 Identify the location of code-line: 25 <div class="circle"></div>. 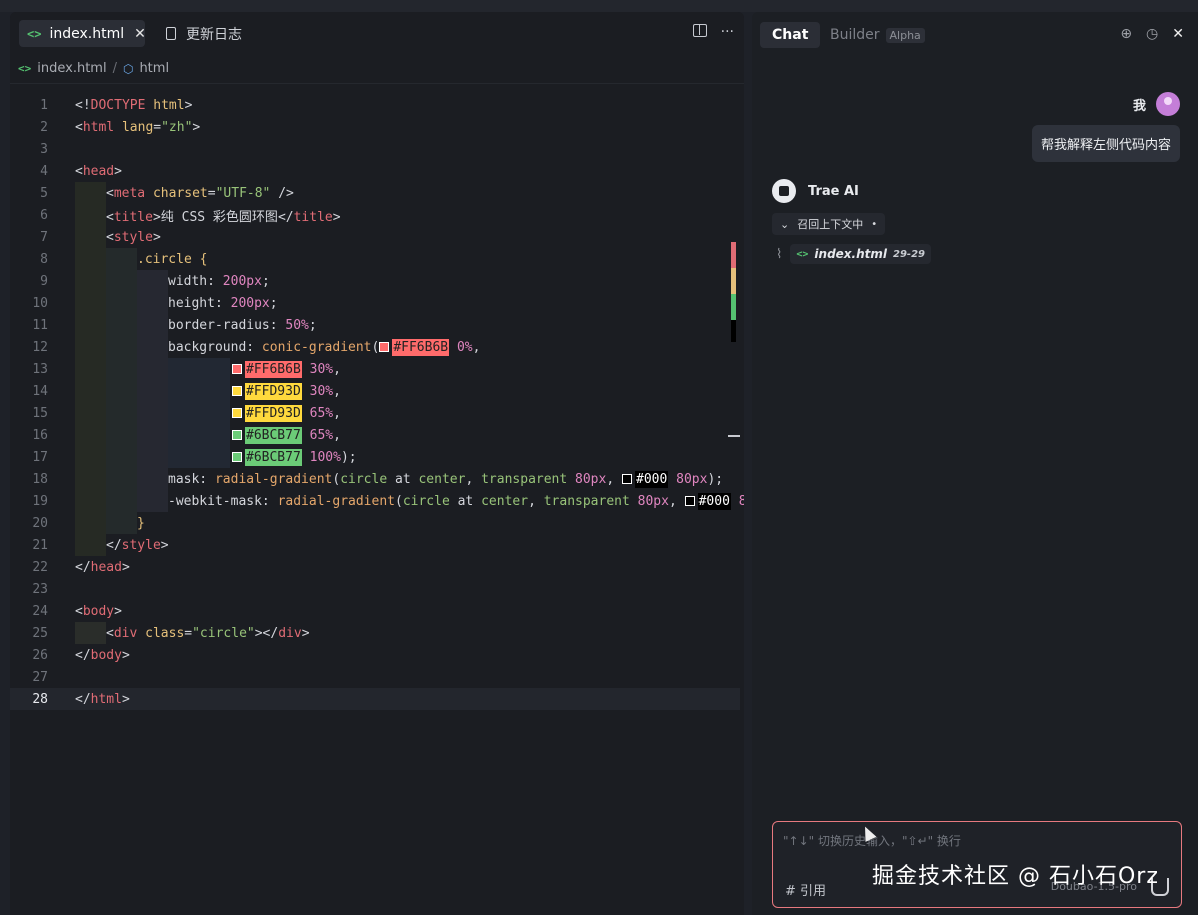
(375, 633).